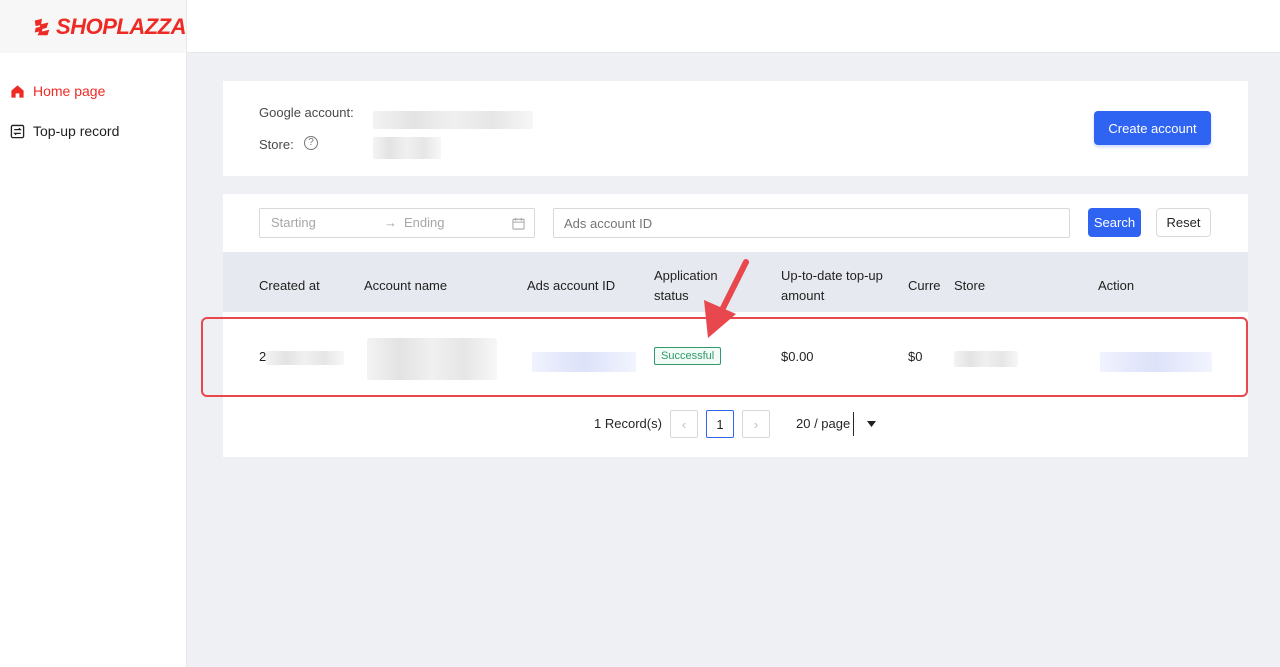  I want to click on page-size-select: 20 / page, so click(836, 424).